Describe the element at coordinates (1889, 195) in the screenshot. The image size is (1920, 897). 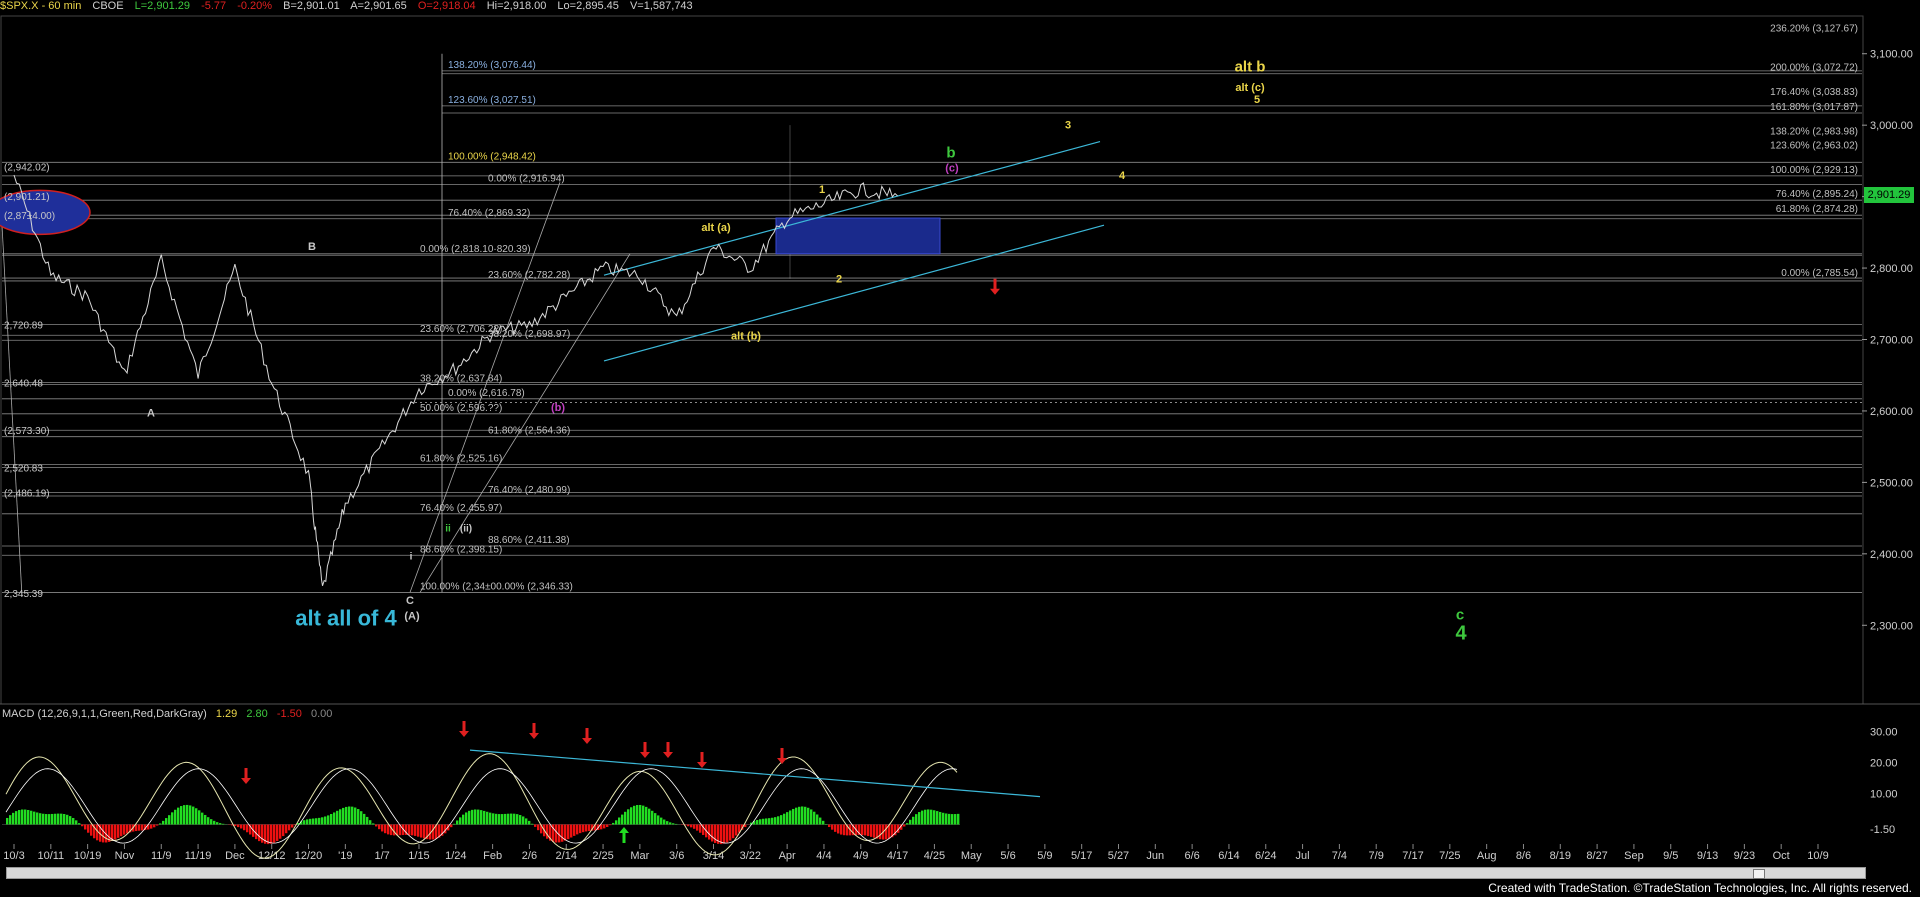
I see `last-price-tag: 2,901.29` at that location.